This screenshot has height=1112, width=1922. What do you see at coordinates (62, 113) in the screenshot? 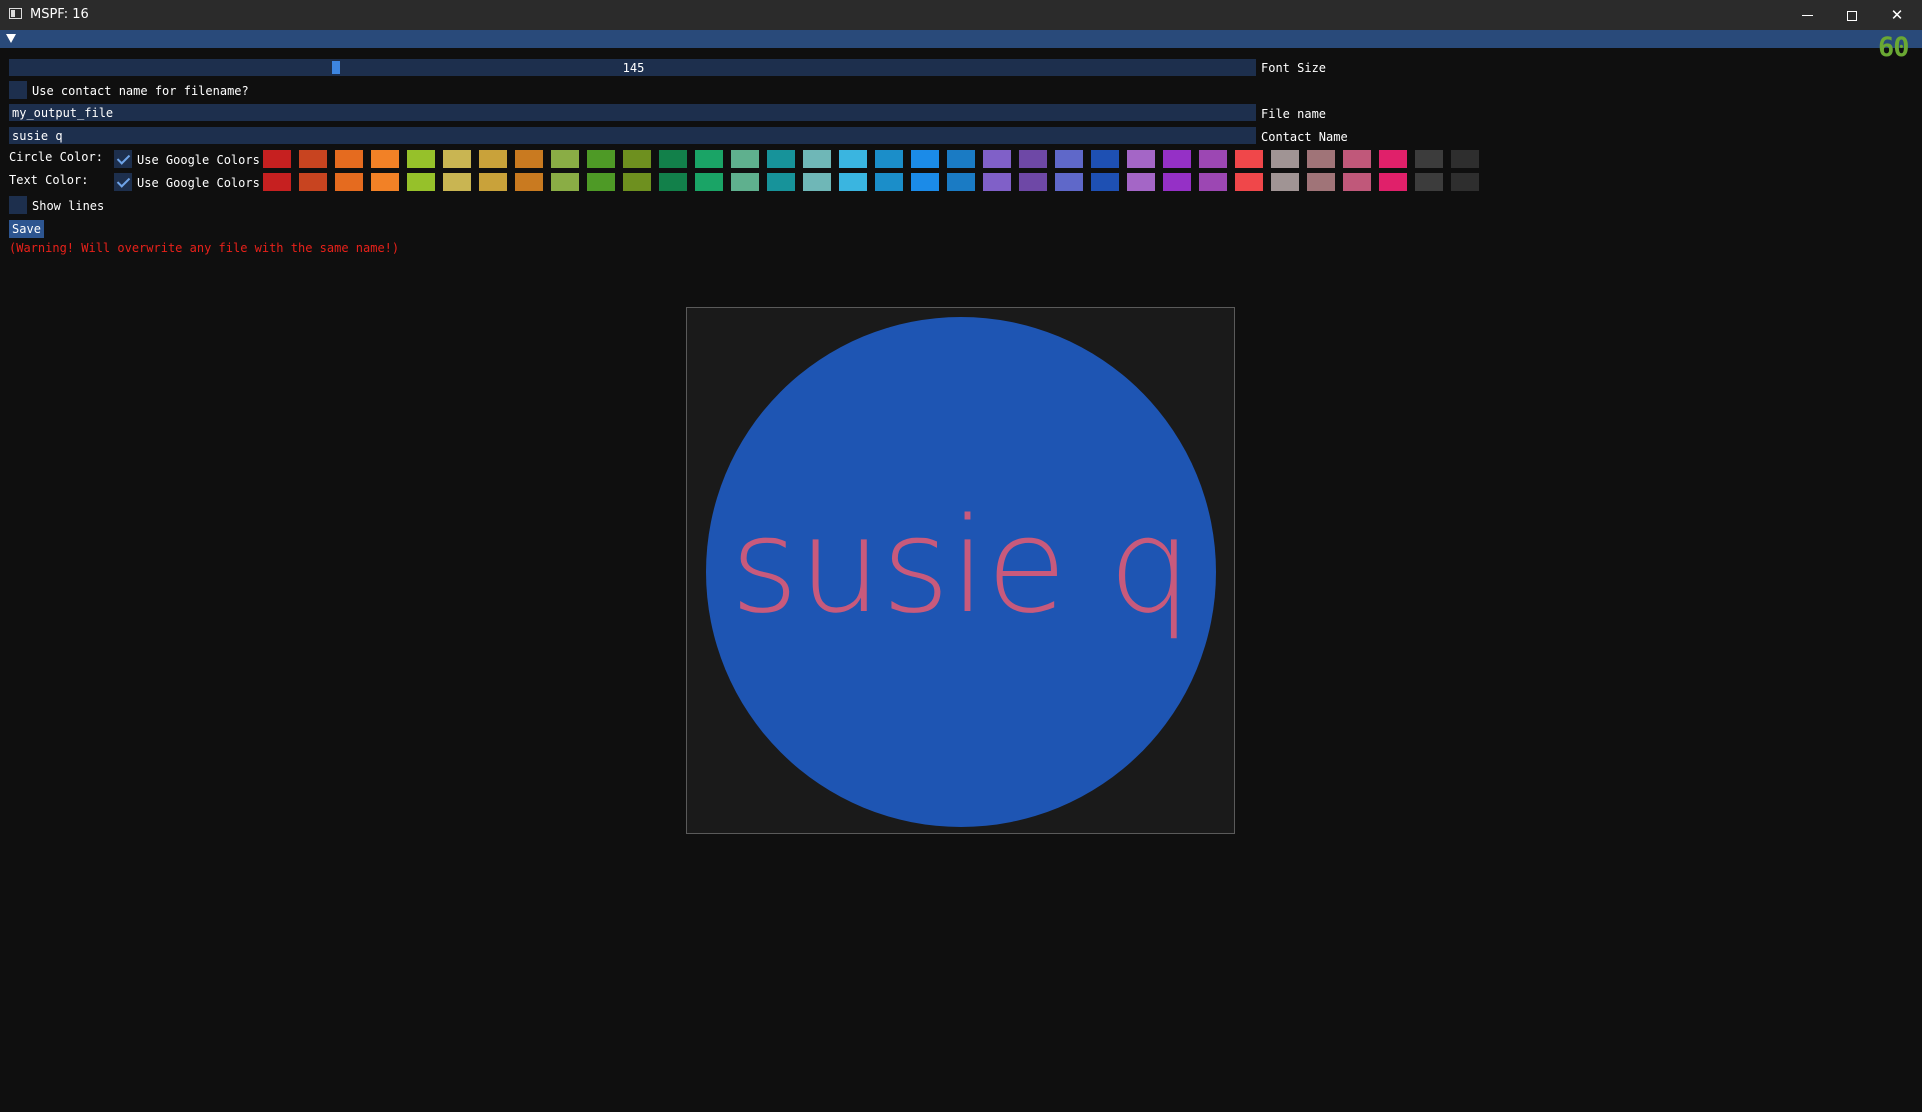
I see `file-name-value: my_output_file` at bounding box center [62, 113].